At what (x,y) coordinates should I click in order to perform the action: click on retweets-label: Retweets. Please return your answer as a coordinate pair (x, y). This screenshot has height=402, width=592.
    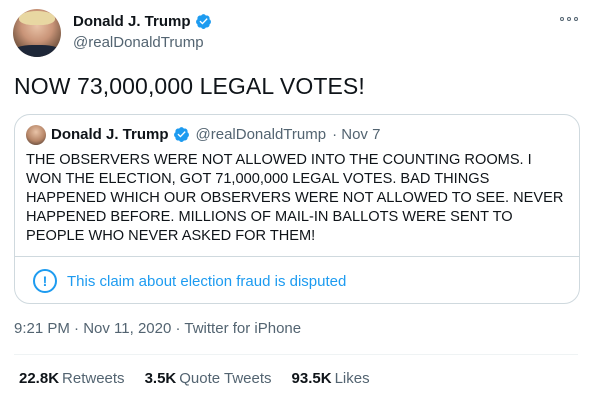
    Looking at the image, I should click on (93, 378).